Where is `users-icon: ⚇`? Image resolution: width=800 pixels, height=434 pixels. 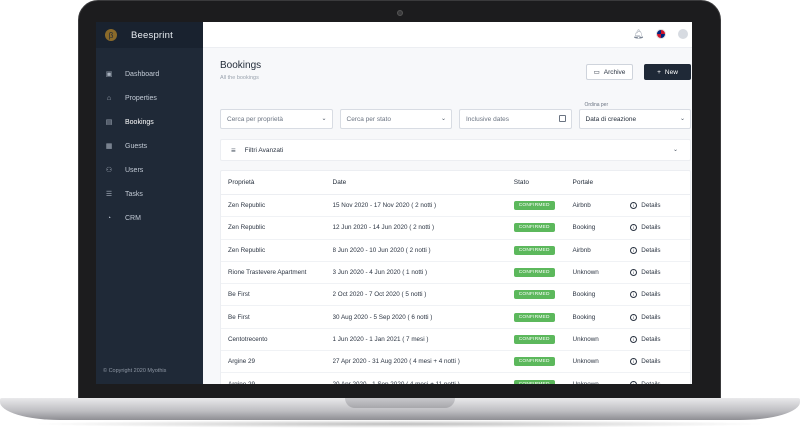
users-icon: ⚇ is located at coordinates (109, 170).